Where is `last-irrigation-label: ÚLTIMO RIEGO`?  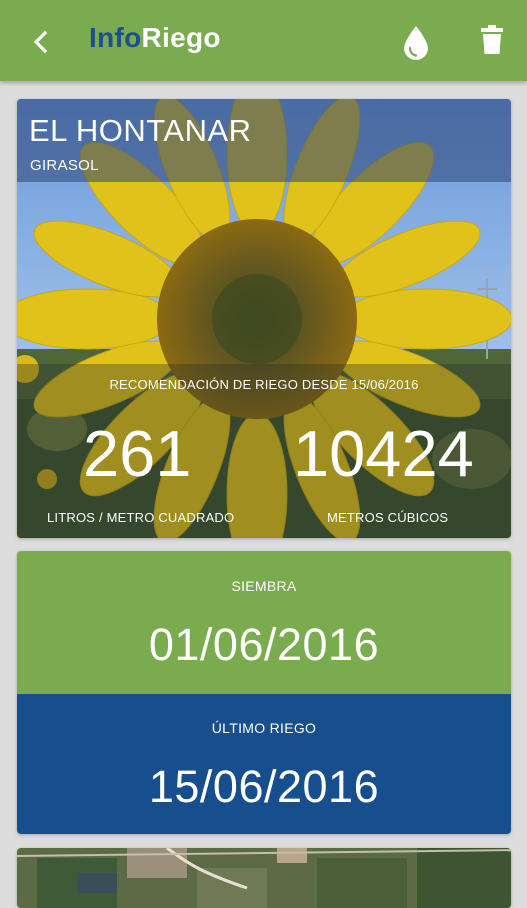
last-irrigation-label: ÚLTIMO RIEGO is located at coordinates (264, 728).